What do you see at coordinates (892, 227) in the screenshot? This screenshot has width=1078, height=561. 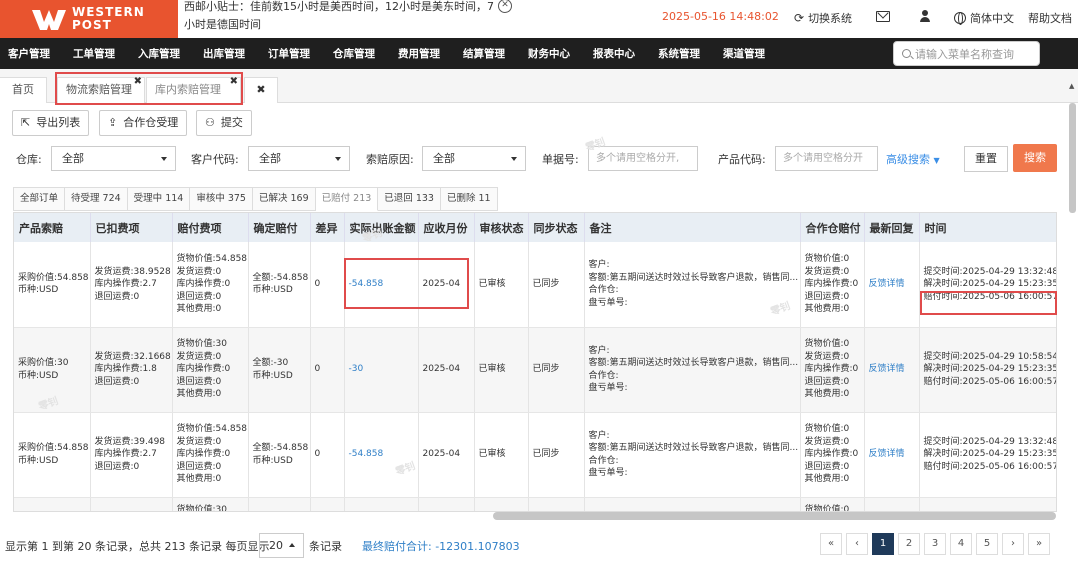 I see `col-latest-reply: 最新回复` at bounding box center [892, 227].